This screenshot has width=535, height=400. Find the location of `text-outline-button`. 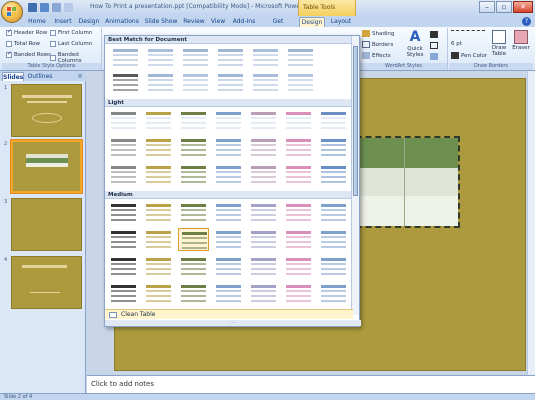

text-outline-button is located at coordinates (434, 45).